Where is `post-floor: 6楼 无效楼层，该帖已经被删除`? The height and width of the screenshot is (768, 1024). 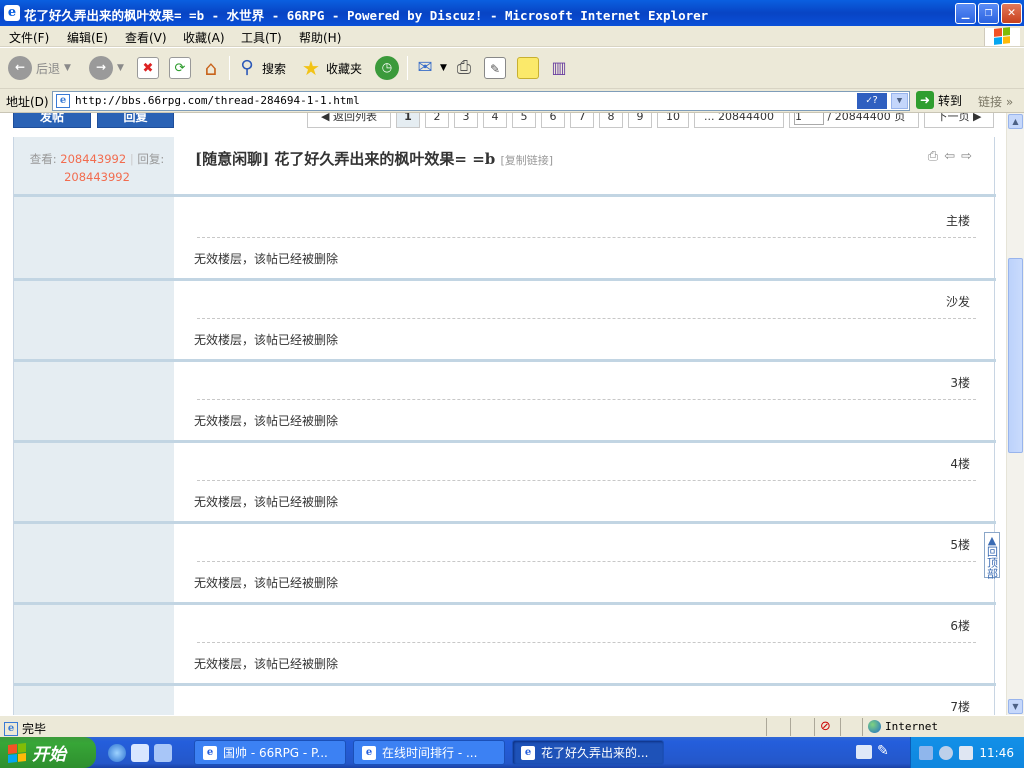 post-floor: 6楼 无效楼层，该帖已经被删除 is located at coordinates (505, 645).